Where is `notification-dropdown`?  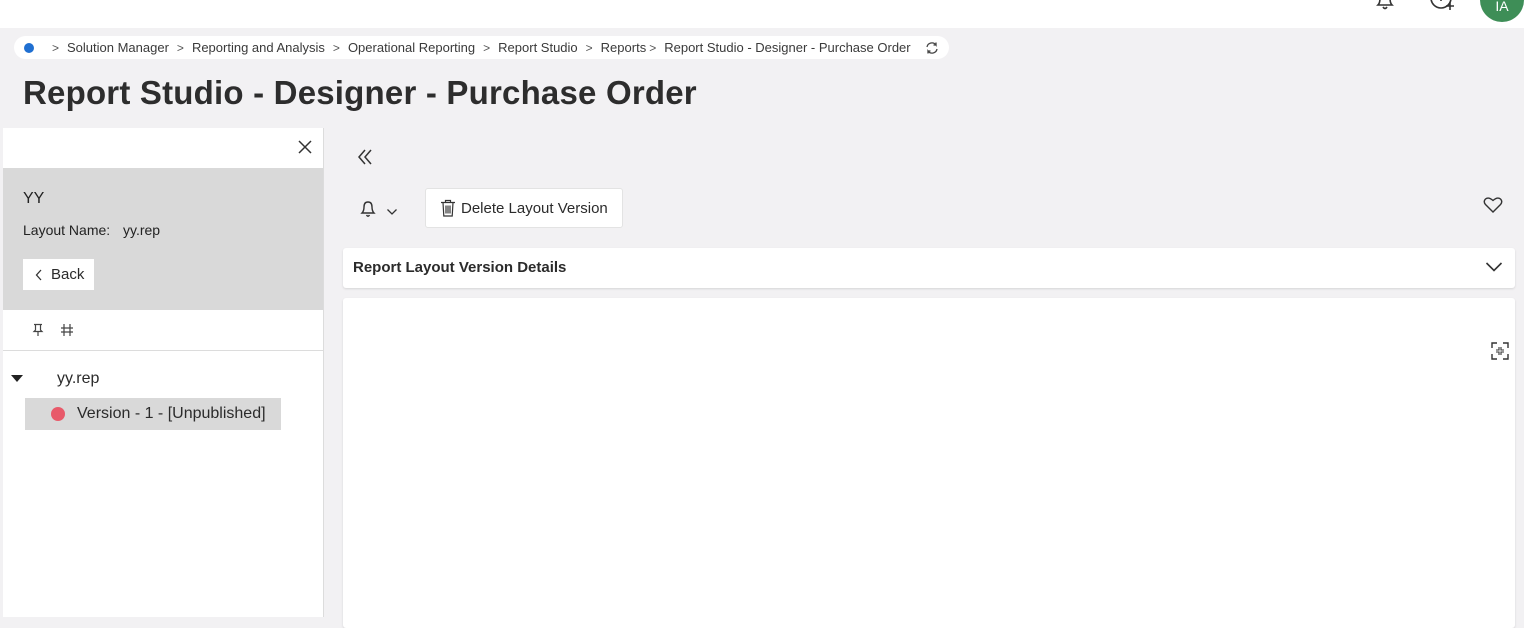 notification-dropdown is located at coordinates (378, 211).